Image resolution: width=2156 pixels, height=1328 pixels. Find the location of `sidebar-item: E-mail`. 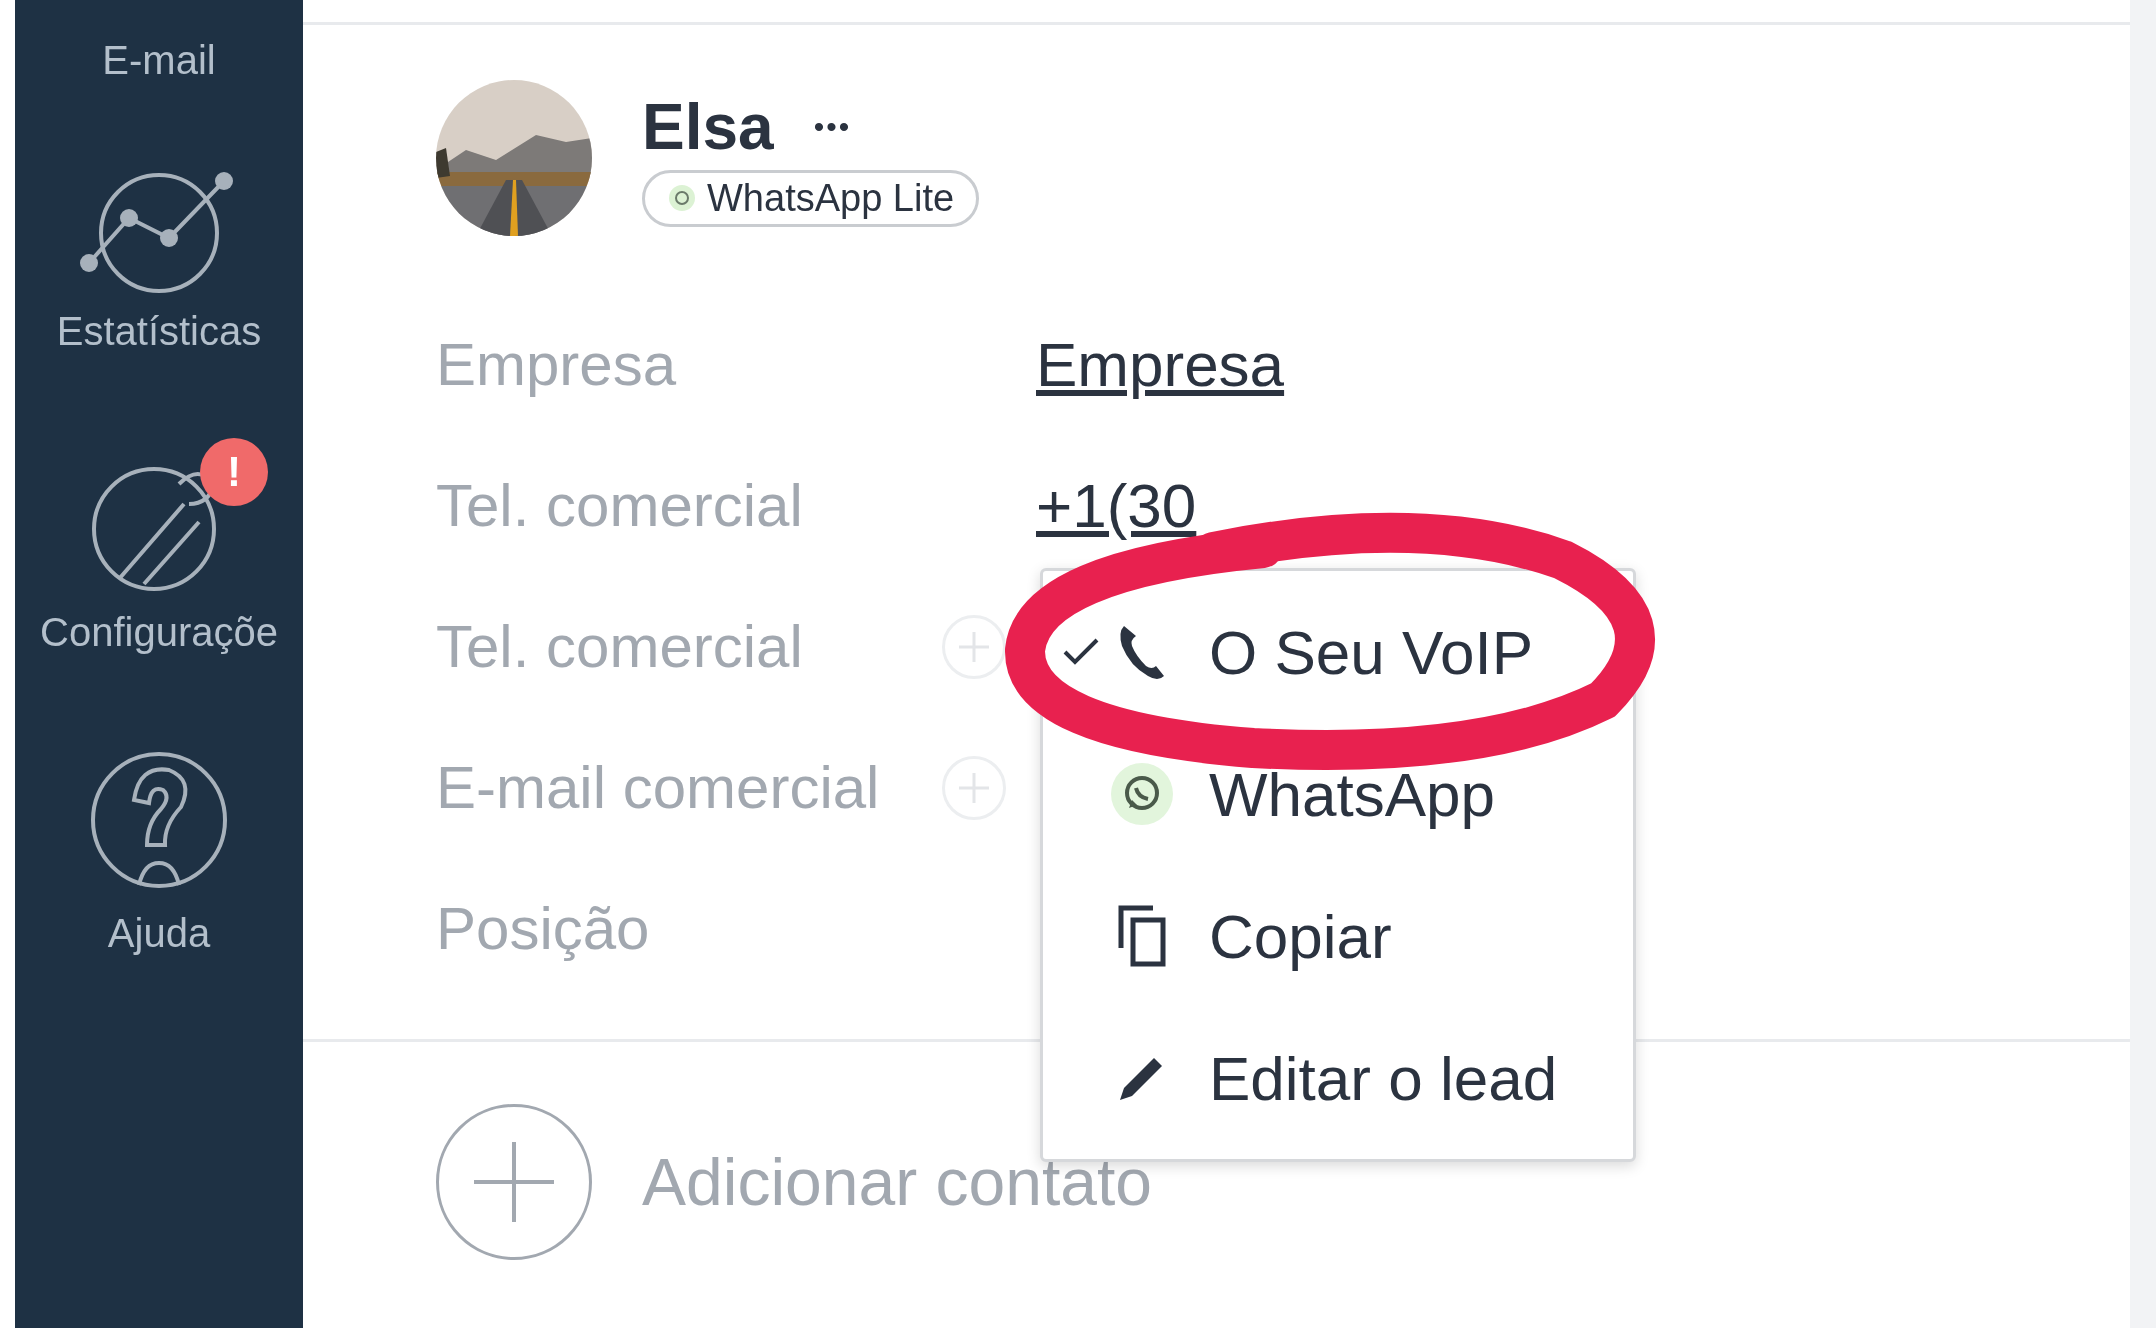

sidebar-item: E-mail is located at coordinates (159, 60).